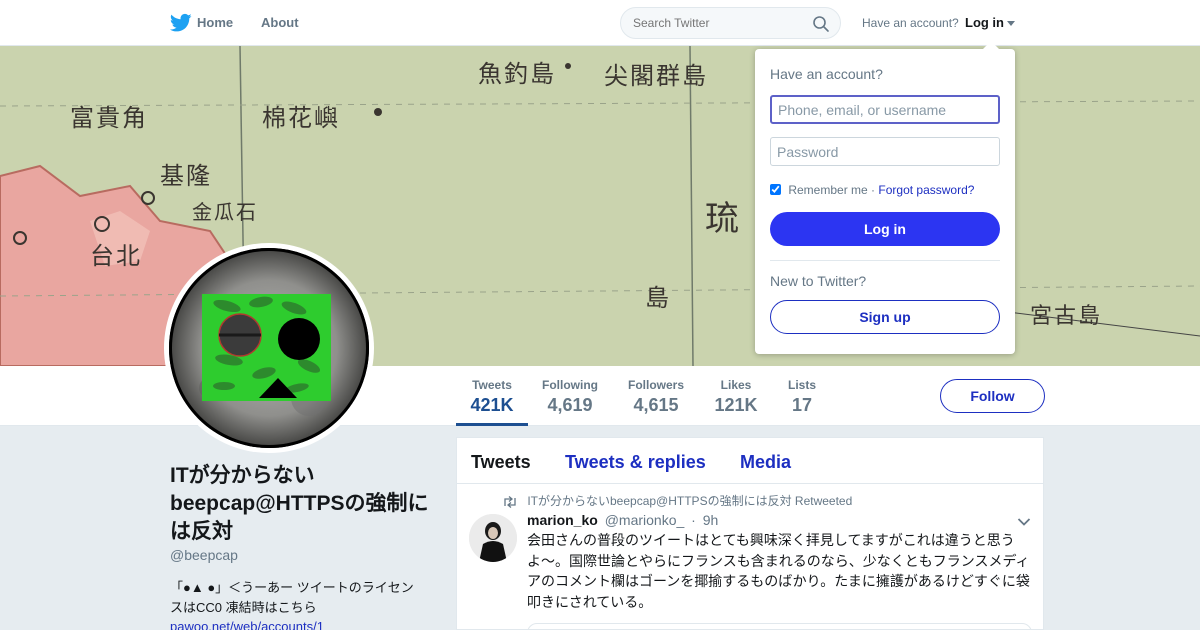 This screenshot has width=1200, height=630. What do you see at coordinates (492, 405) in the screenshot?
I see `stat-value: 421K` at bounding box center [492, 405].